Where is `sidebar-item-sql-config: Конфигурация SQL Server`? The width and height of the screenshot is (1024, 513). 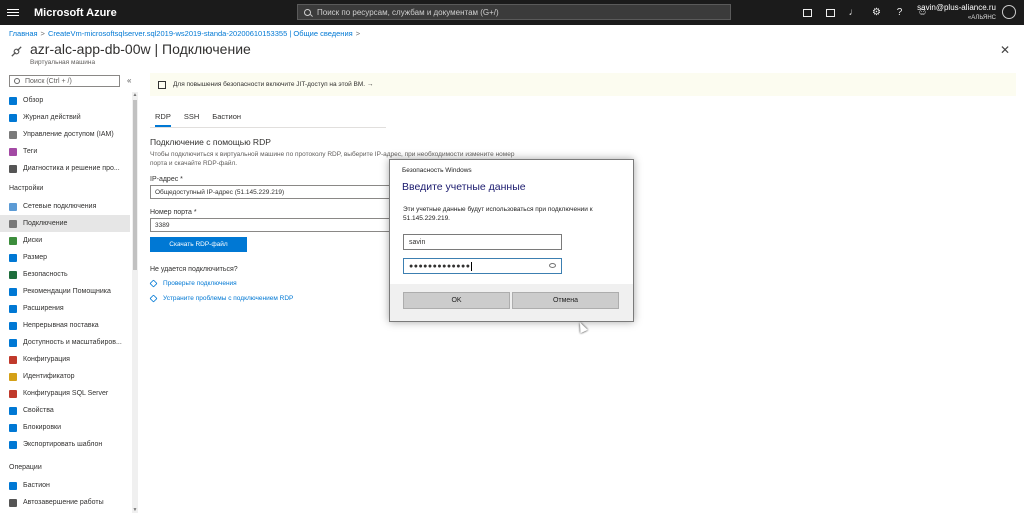 sidebar-item-sql-config: Конфигурация SQL Server is located at coordinates (65, 393).